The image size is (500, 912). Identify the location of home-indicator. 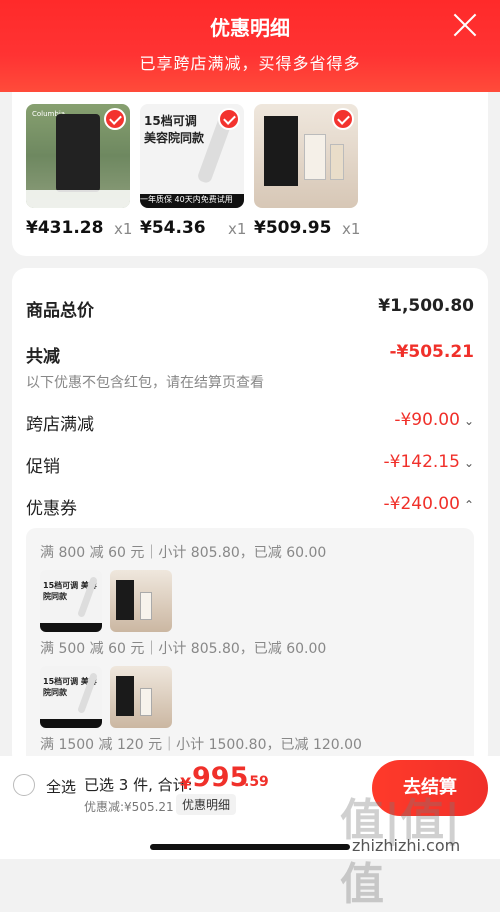
(250, 847).